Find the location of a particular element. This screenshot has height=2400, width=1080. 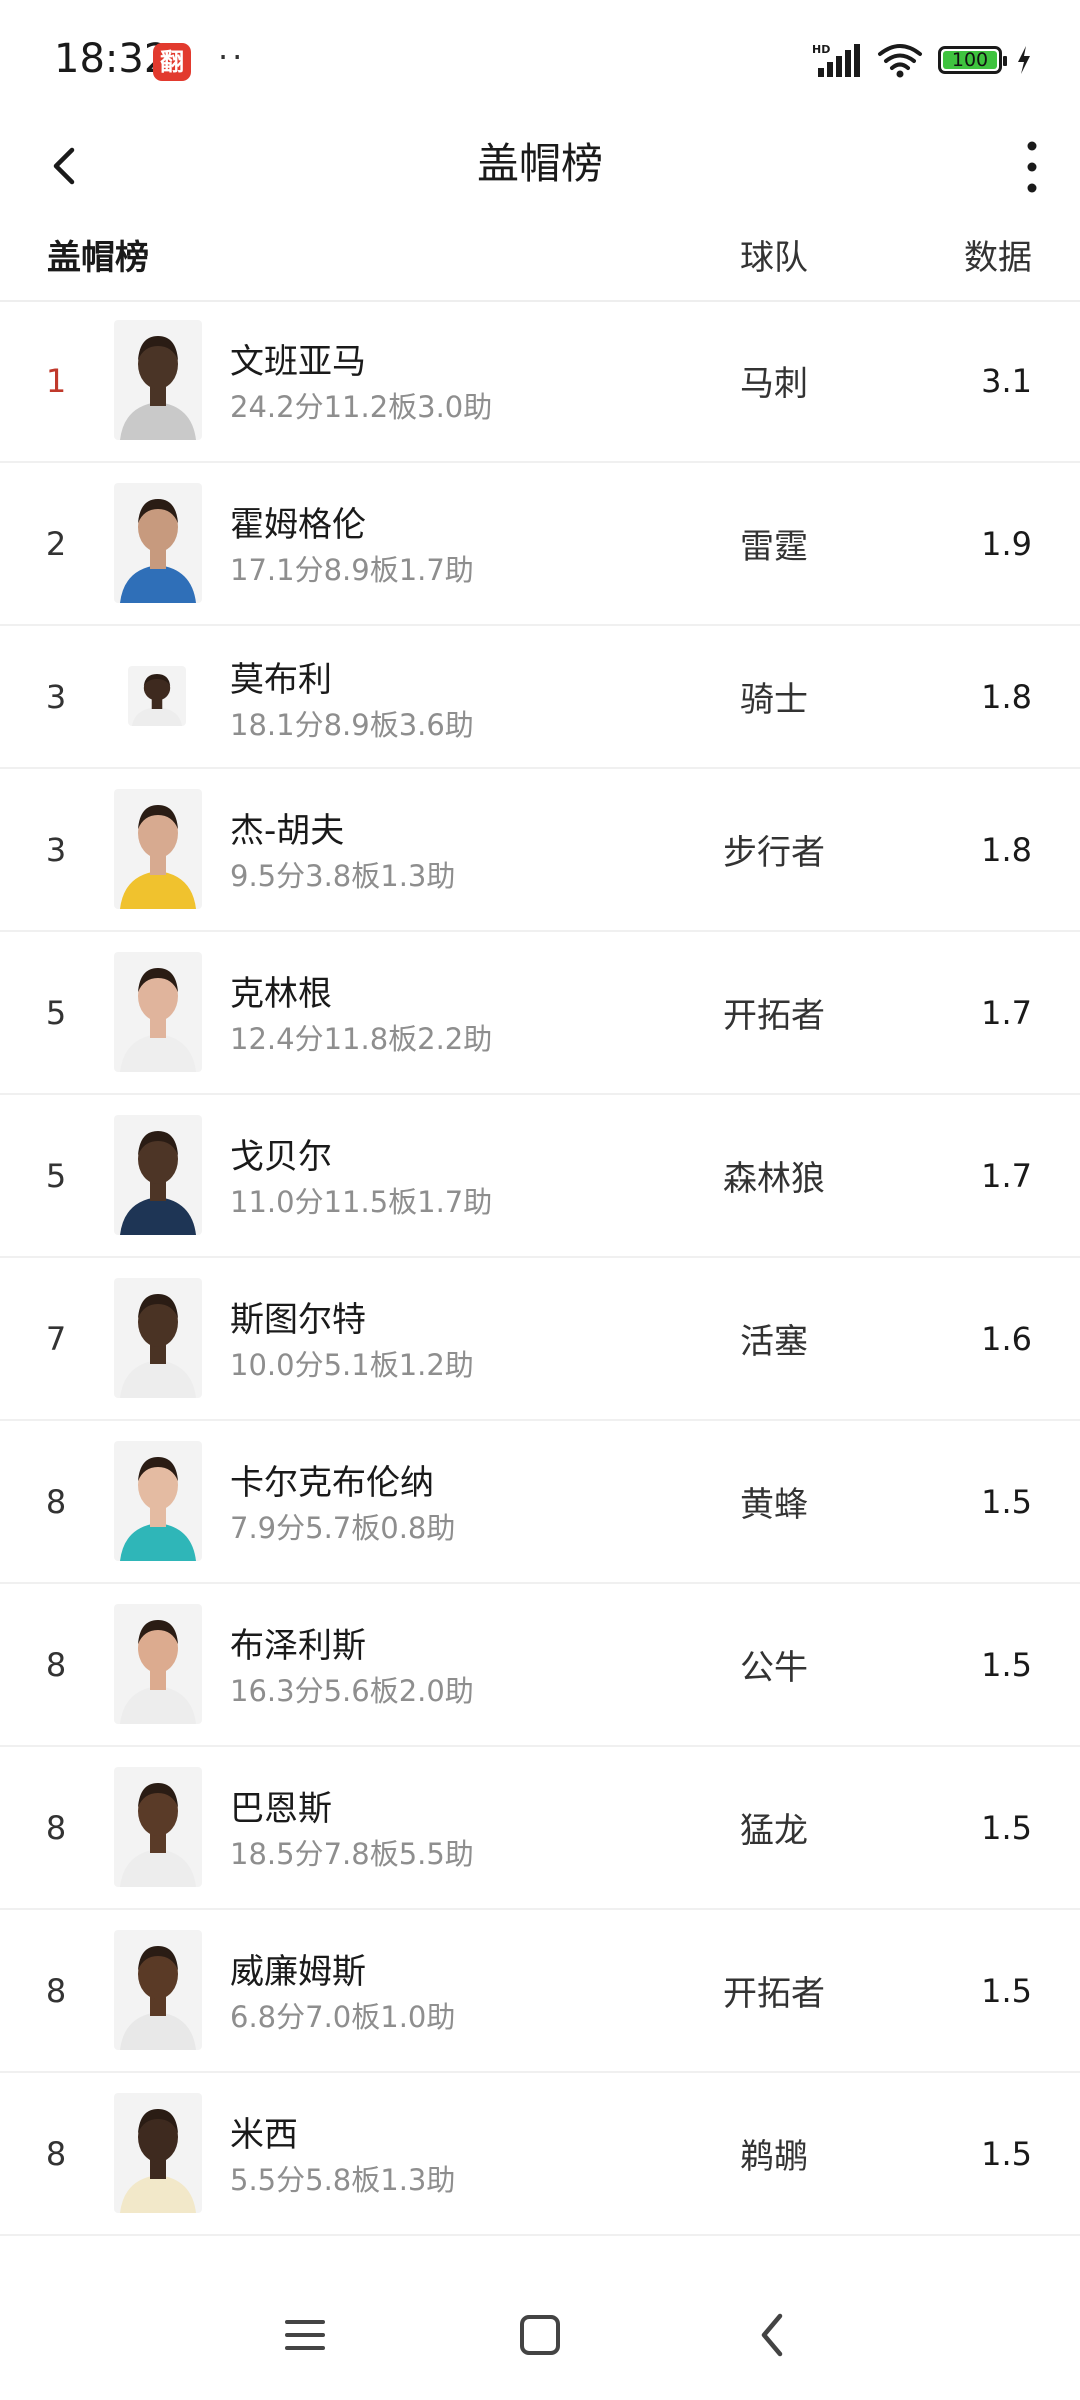

blocks-value: 1.9 is located at coordinates (1006, 543).